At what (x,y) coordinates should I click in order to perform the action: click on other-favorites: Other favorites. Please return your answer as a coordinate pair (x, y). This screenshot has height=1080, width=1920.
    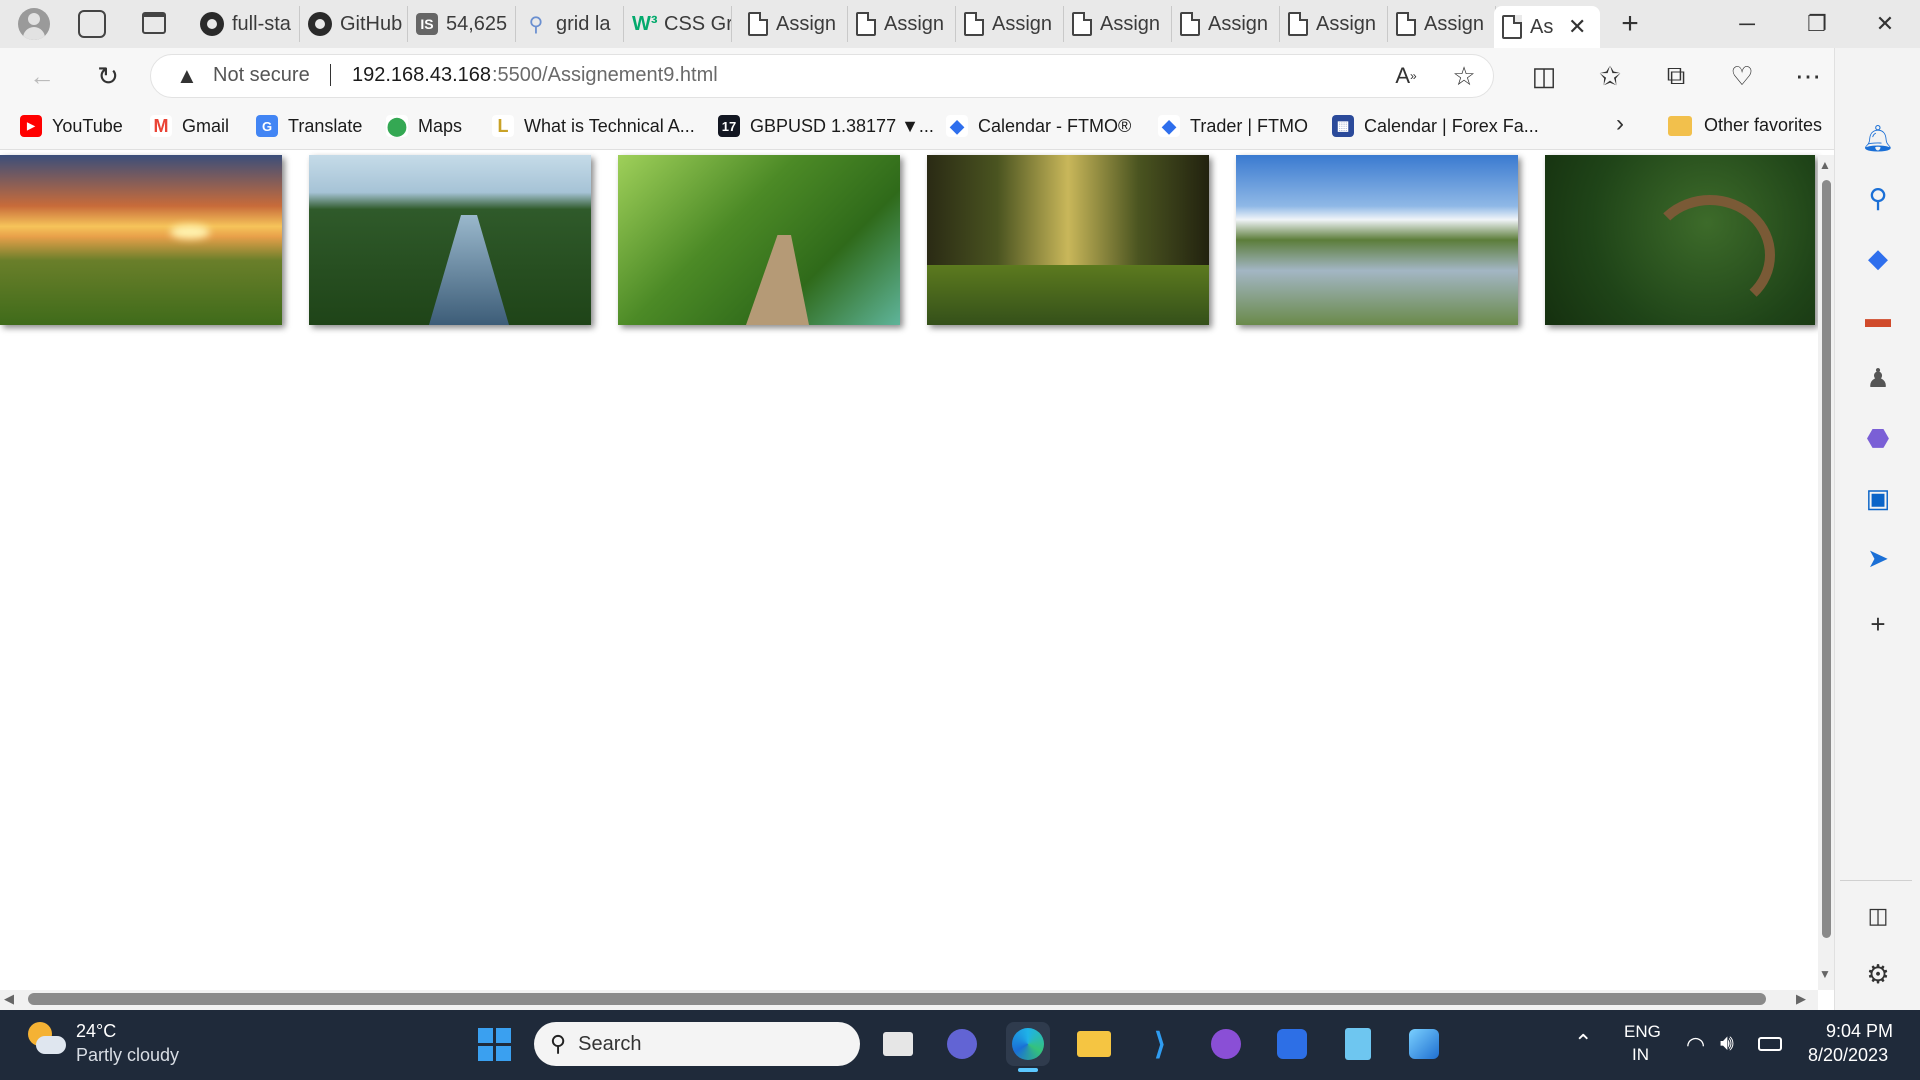
    Looking at the image, I should click on (1763, 125).